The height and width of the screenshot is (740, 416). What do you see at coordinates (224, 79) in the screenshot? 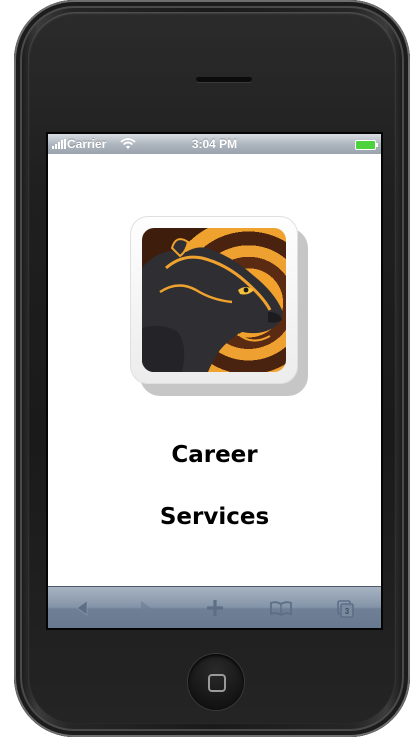
I see `earpiece-speaker` at bounding box center [224, 79].